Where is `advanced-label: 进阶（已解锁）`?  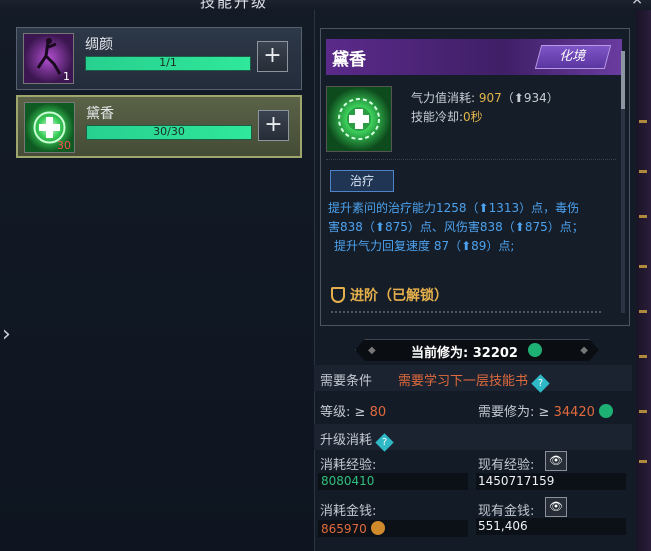 advanced-label: 进阶（已解锁） is located at coordinates (399, 296).